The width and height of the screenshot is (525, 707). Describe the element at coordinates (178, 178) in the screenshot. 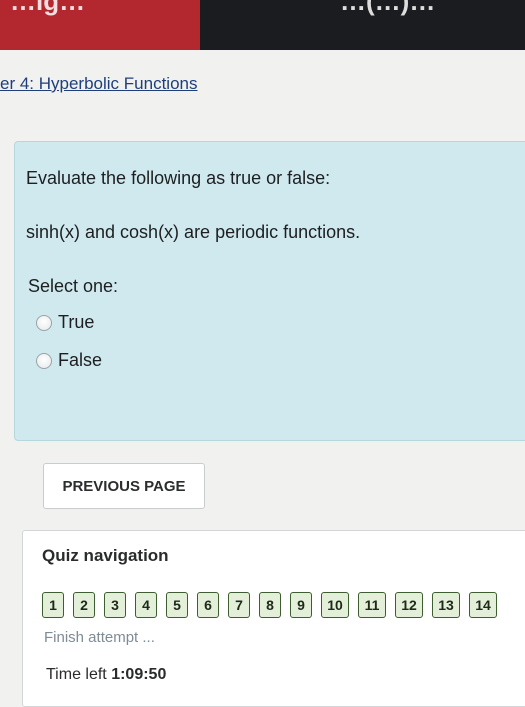

I see `question-prompt: Evaluate the following as true or false:` at that location.